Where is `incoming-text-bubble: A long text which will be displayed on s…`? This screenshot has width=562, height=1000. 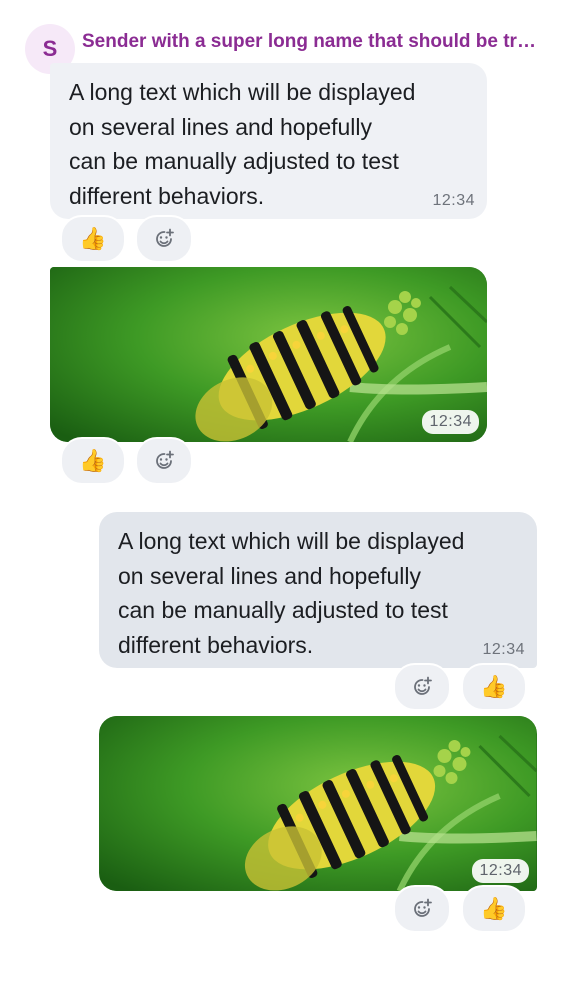 incoming-text-bubble: A long text which will be displayed on s… is located at coordinates (268, 141).